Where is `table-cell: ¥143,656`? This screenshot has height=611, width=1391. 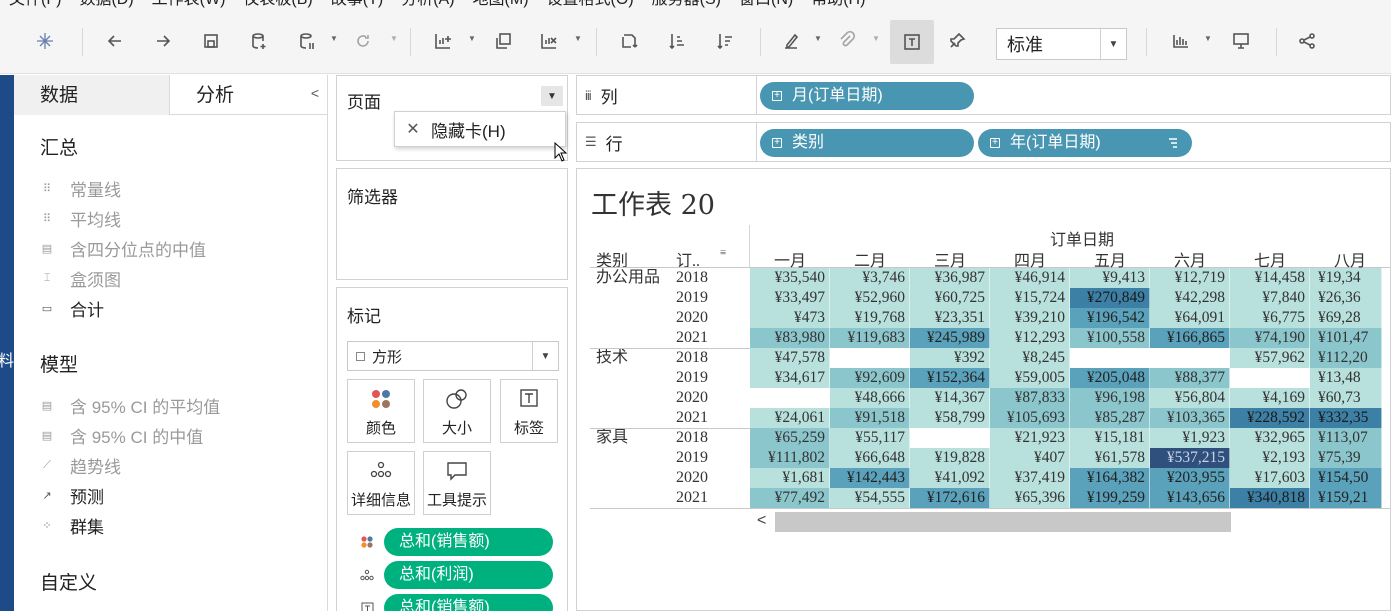 table-cell: ¥143,656 is located at coordinates (1190, 498).